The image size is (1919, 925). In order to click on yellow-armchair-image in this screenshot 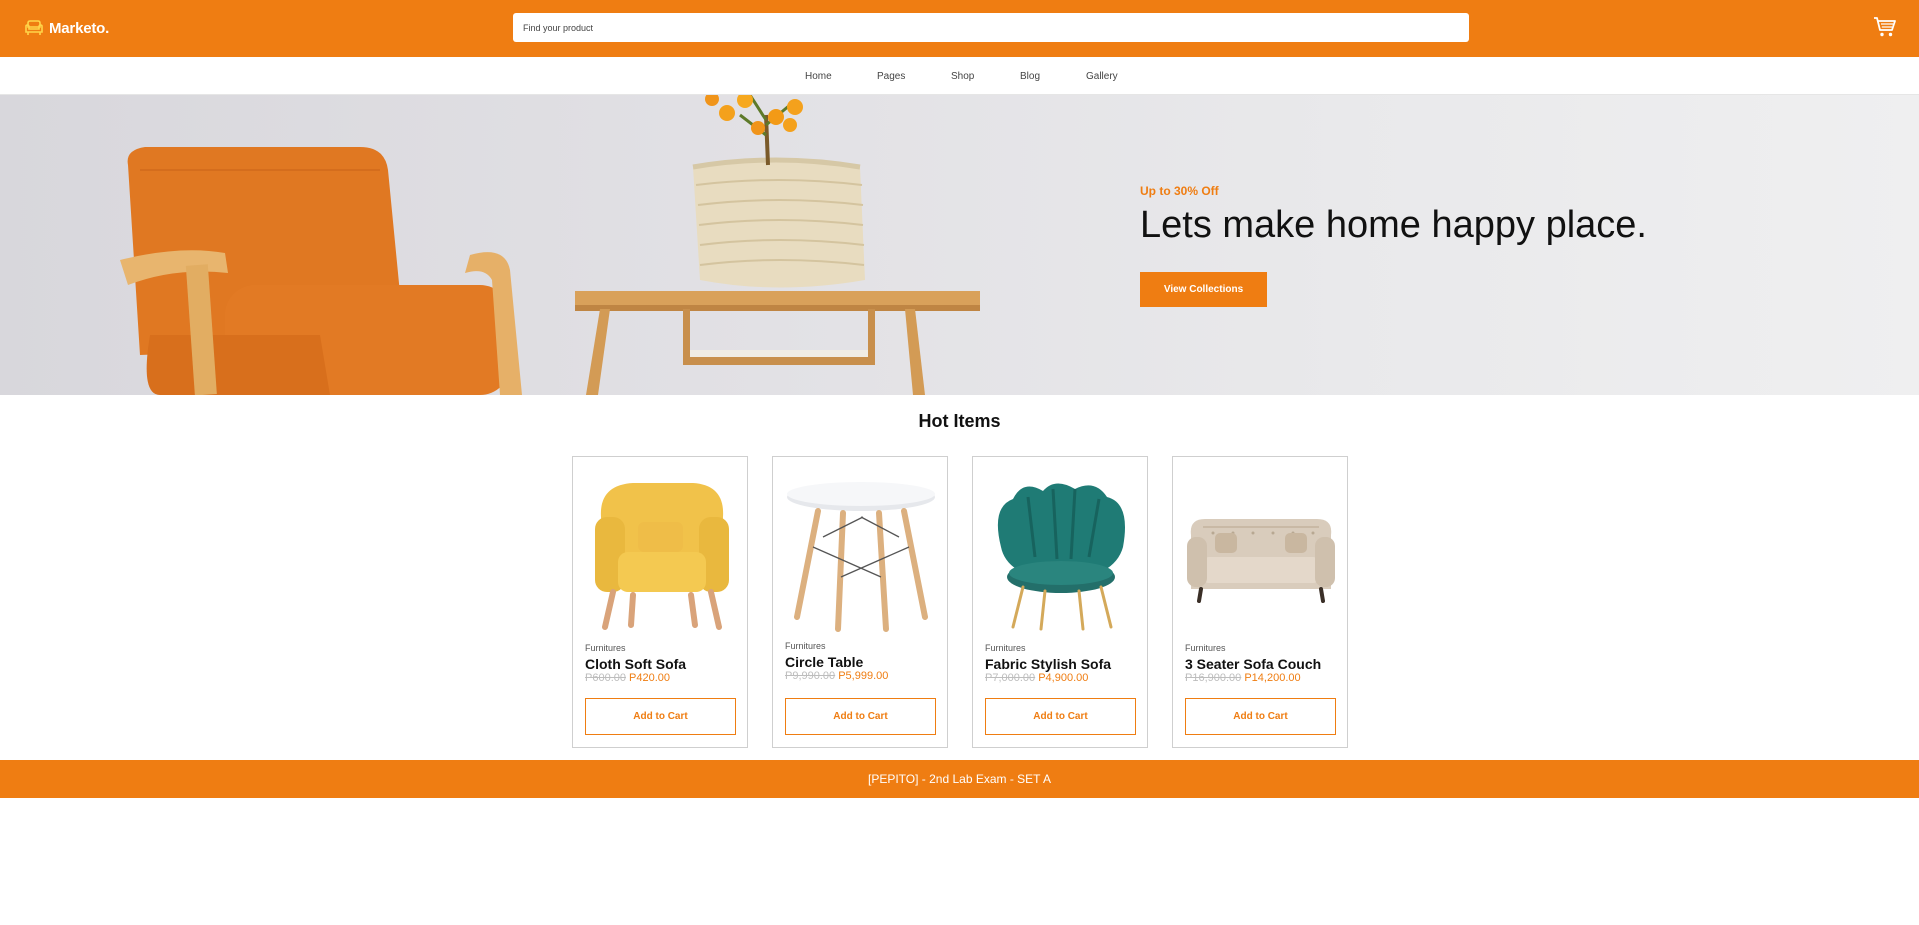, I will do `click(662, 556)`.